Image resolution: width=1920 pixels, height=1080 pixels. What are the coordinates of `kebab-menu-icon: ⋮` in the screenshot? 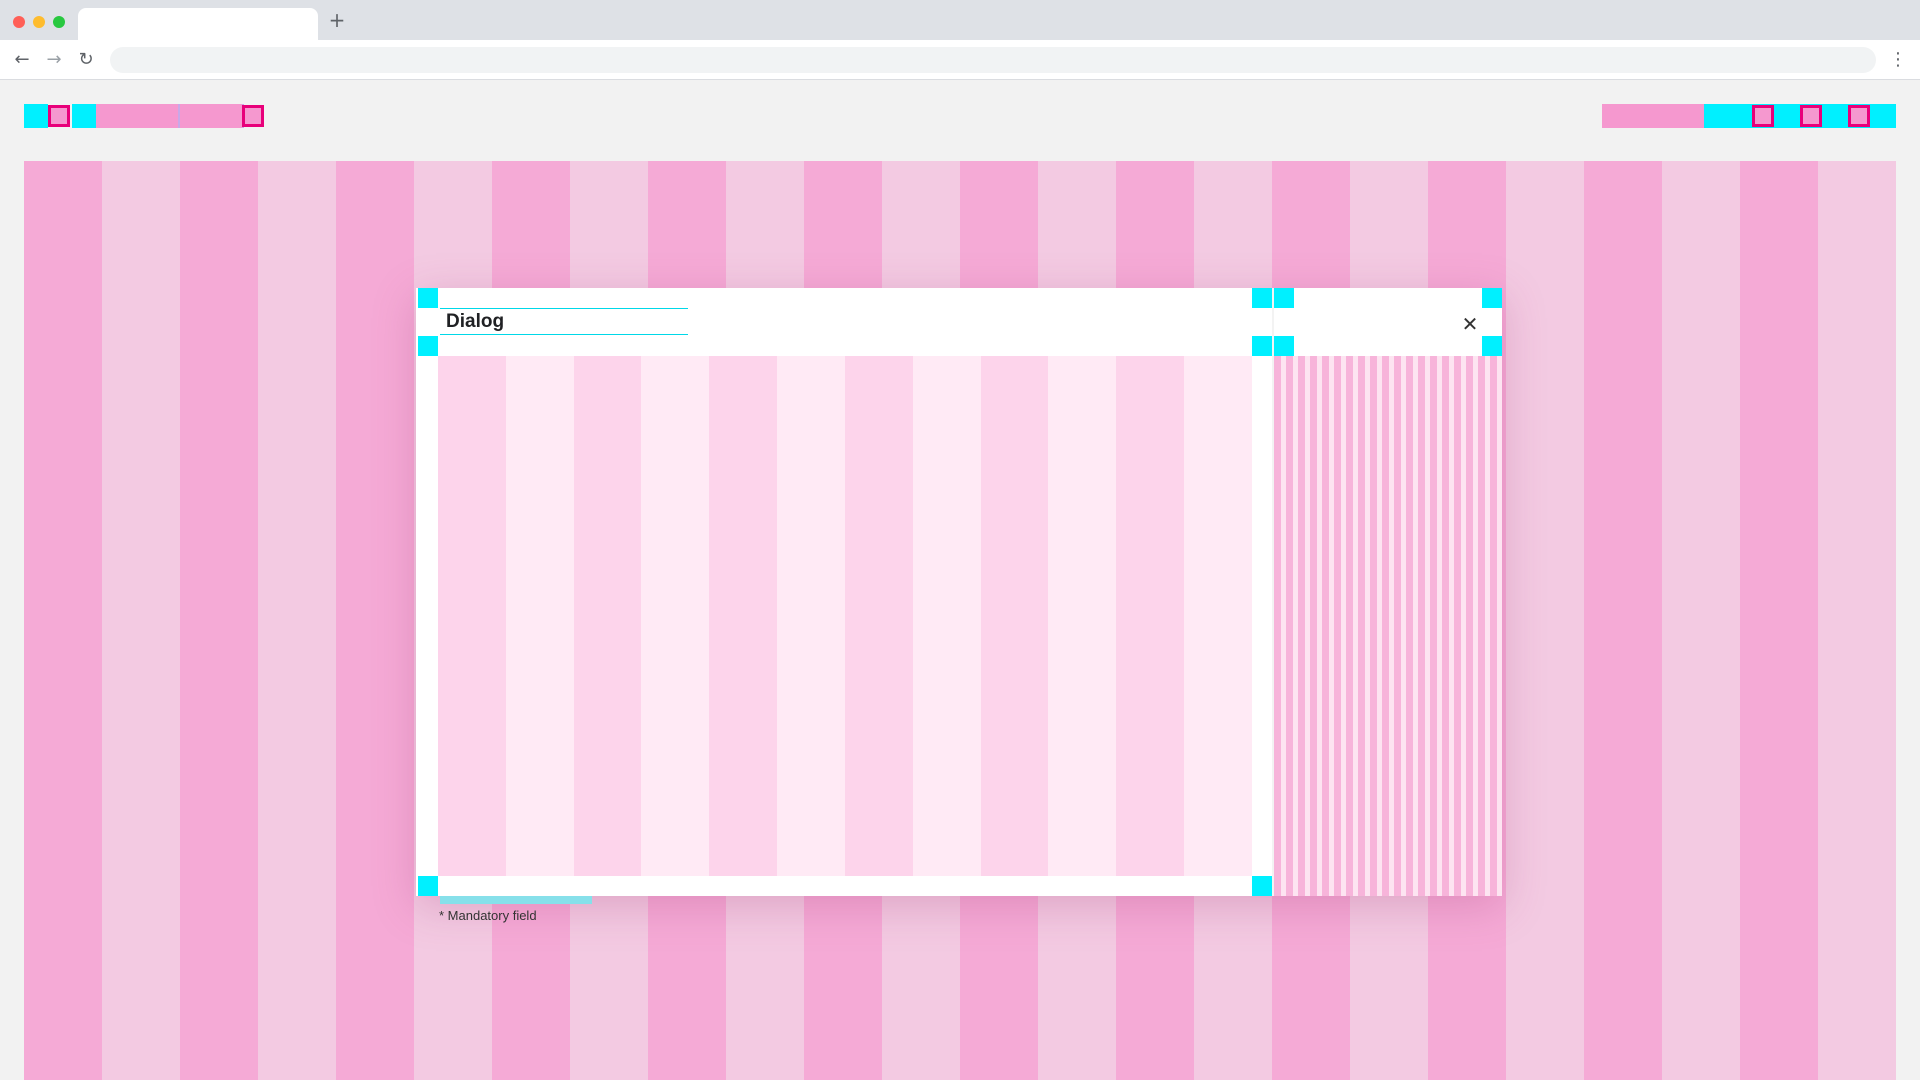 It's located at (1898, 60).